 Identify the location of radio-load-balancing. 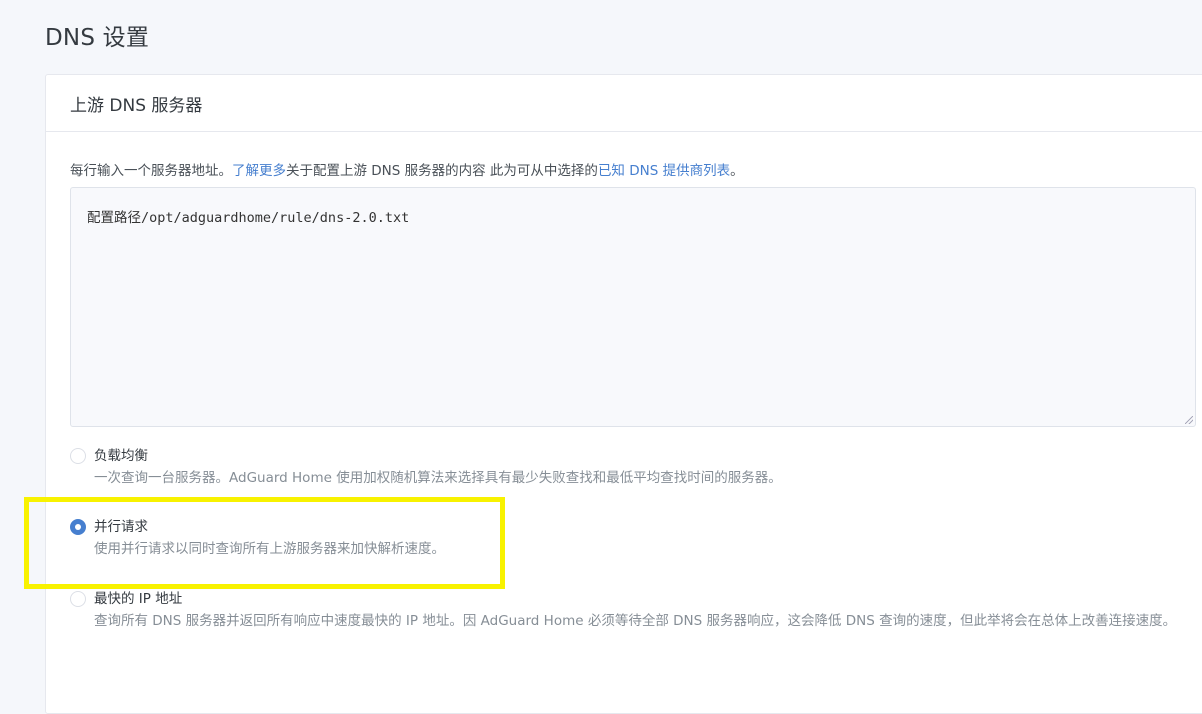
(78, 456).